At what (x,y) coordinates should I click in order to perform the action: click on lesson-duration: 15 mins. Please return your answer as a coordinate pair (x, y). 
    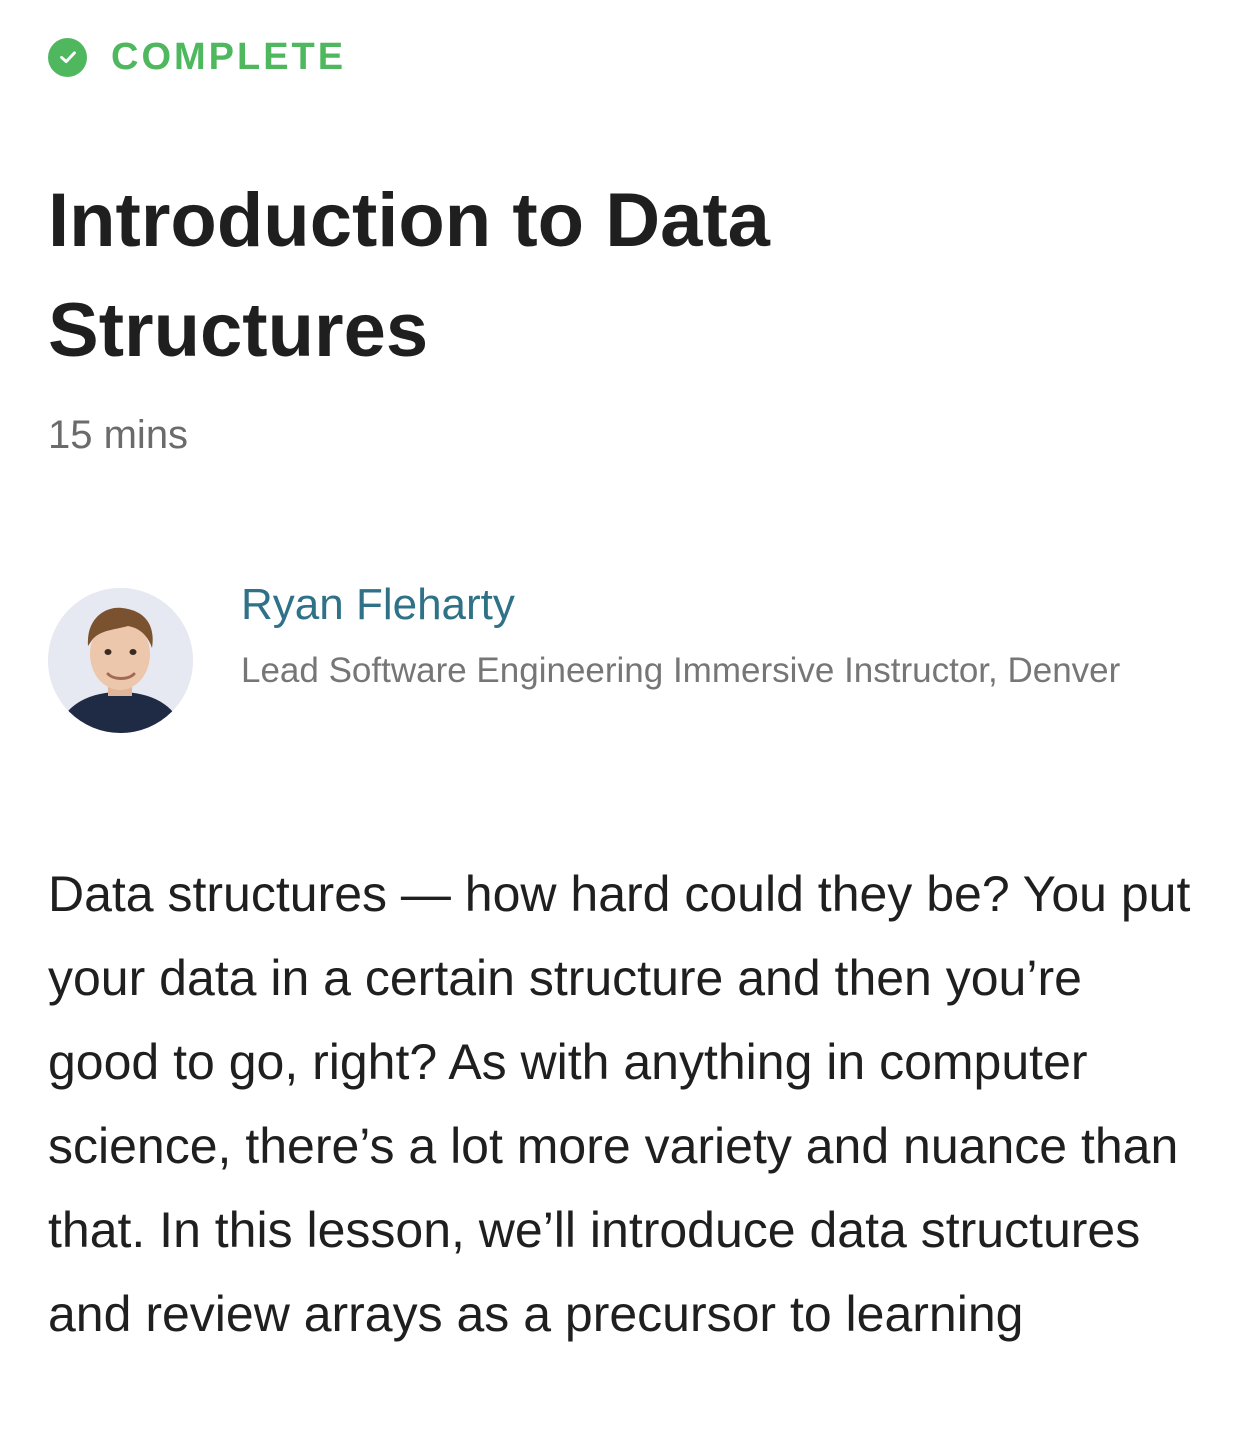
    Looking at the image, I should click on (118, 435).